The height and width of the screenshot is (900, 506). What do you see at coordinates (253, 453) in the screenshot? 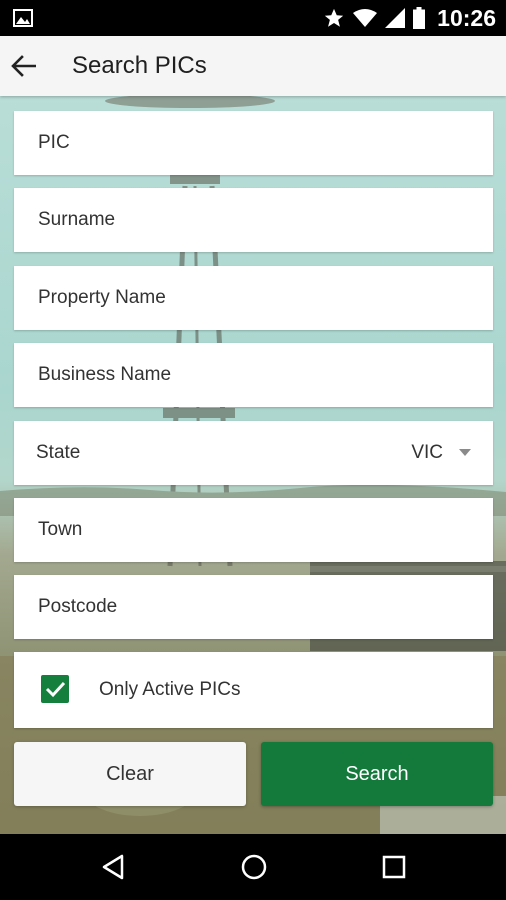
I see `state-select: State VIC` at bounding box center [253, 453].